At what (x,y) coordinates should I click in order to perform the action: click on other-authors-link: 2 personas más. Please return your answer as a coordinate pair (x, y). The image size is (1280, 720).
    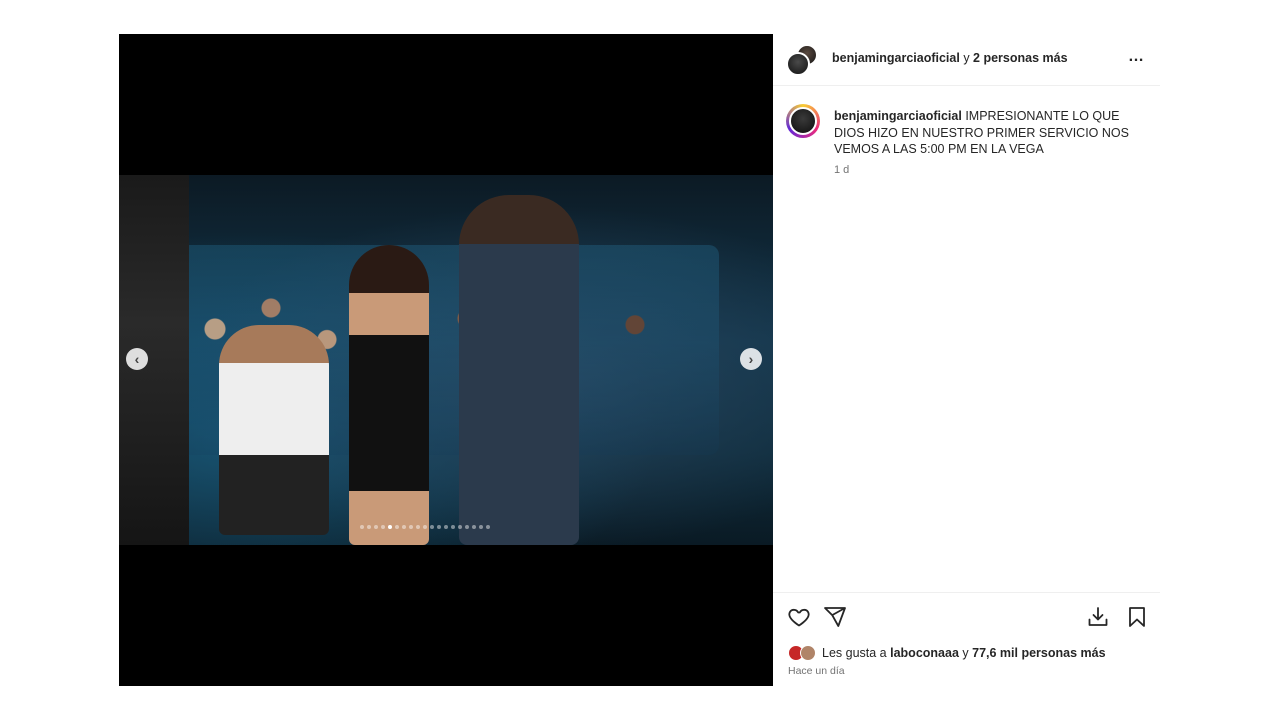
    Looking at the image, I should click on (1020, 58).